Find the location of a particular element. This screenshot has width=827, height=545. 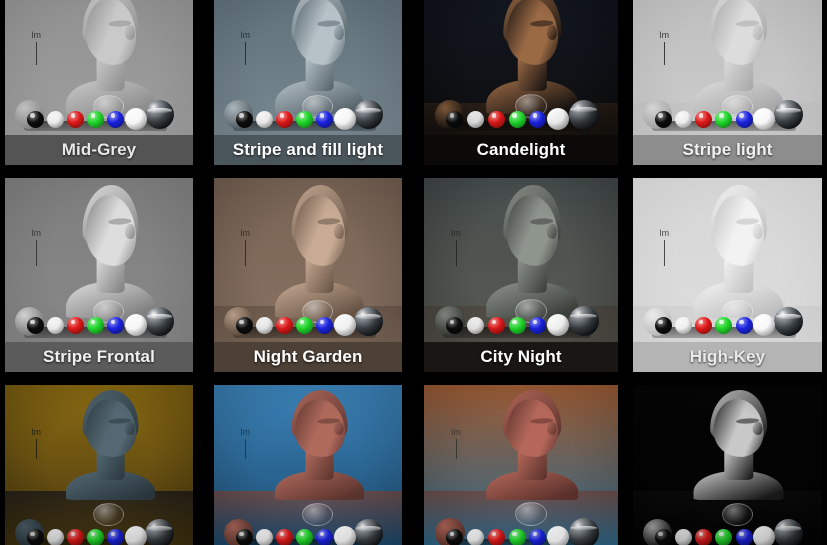

tile-label-text: Stripe light is located at coordinates (727, 149).